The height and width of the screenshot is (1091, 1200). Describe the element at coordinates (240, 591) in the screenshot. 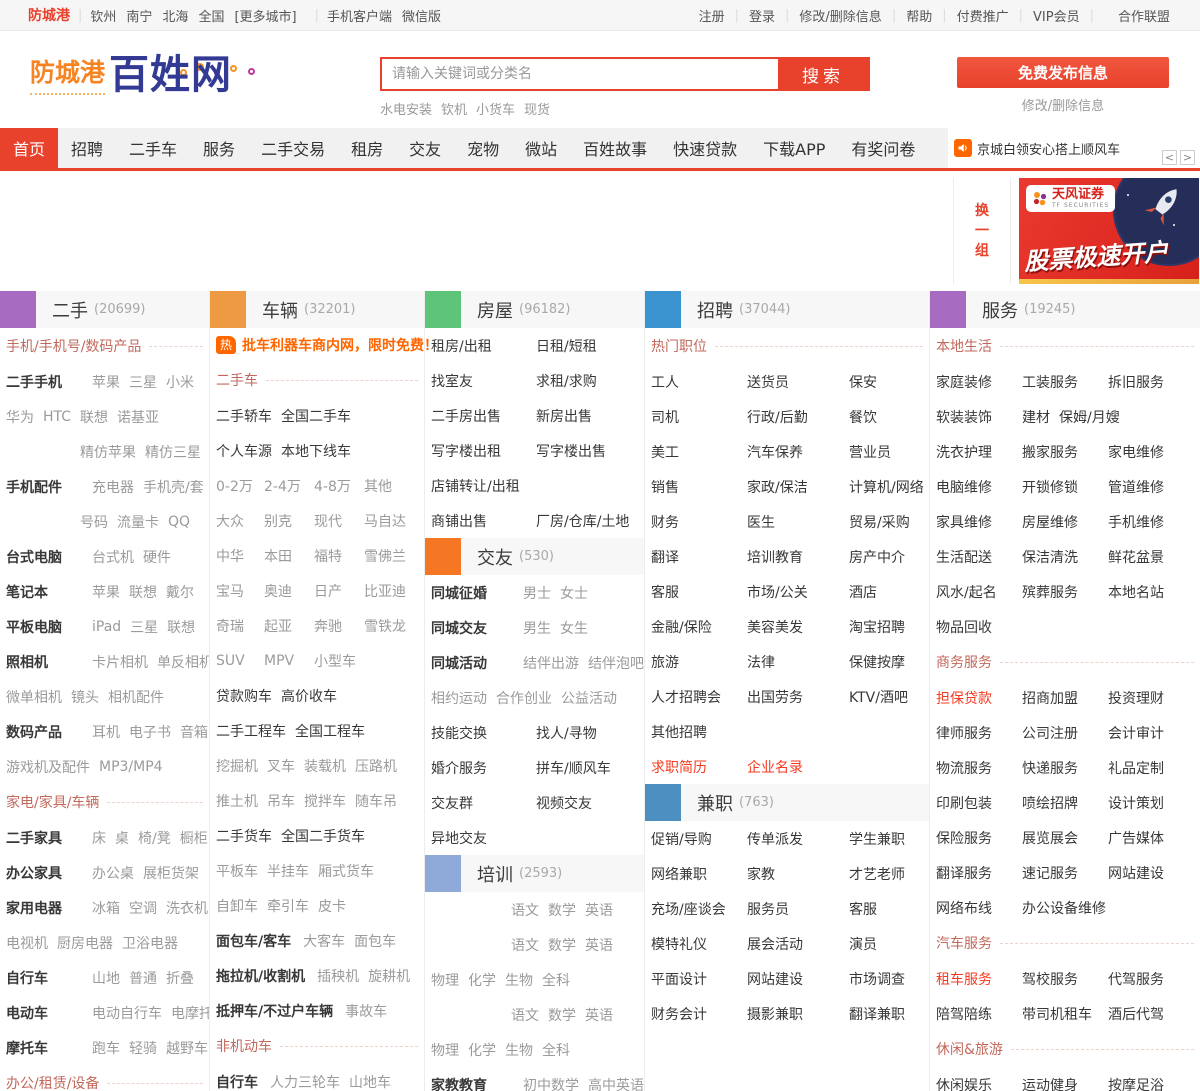

I see `category-link: 宝马` at that location.